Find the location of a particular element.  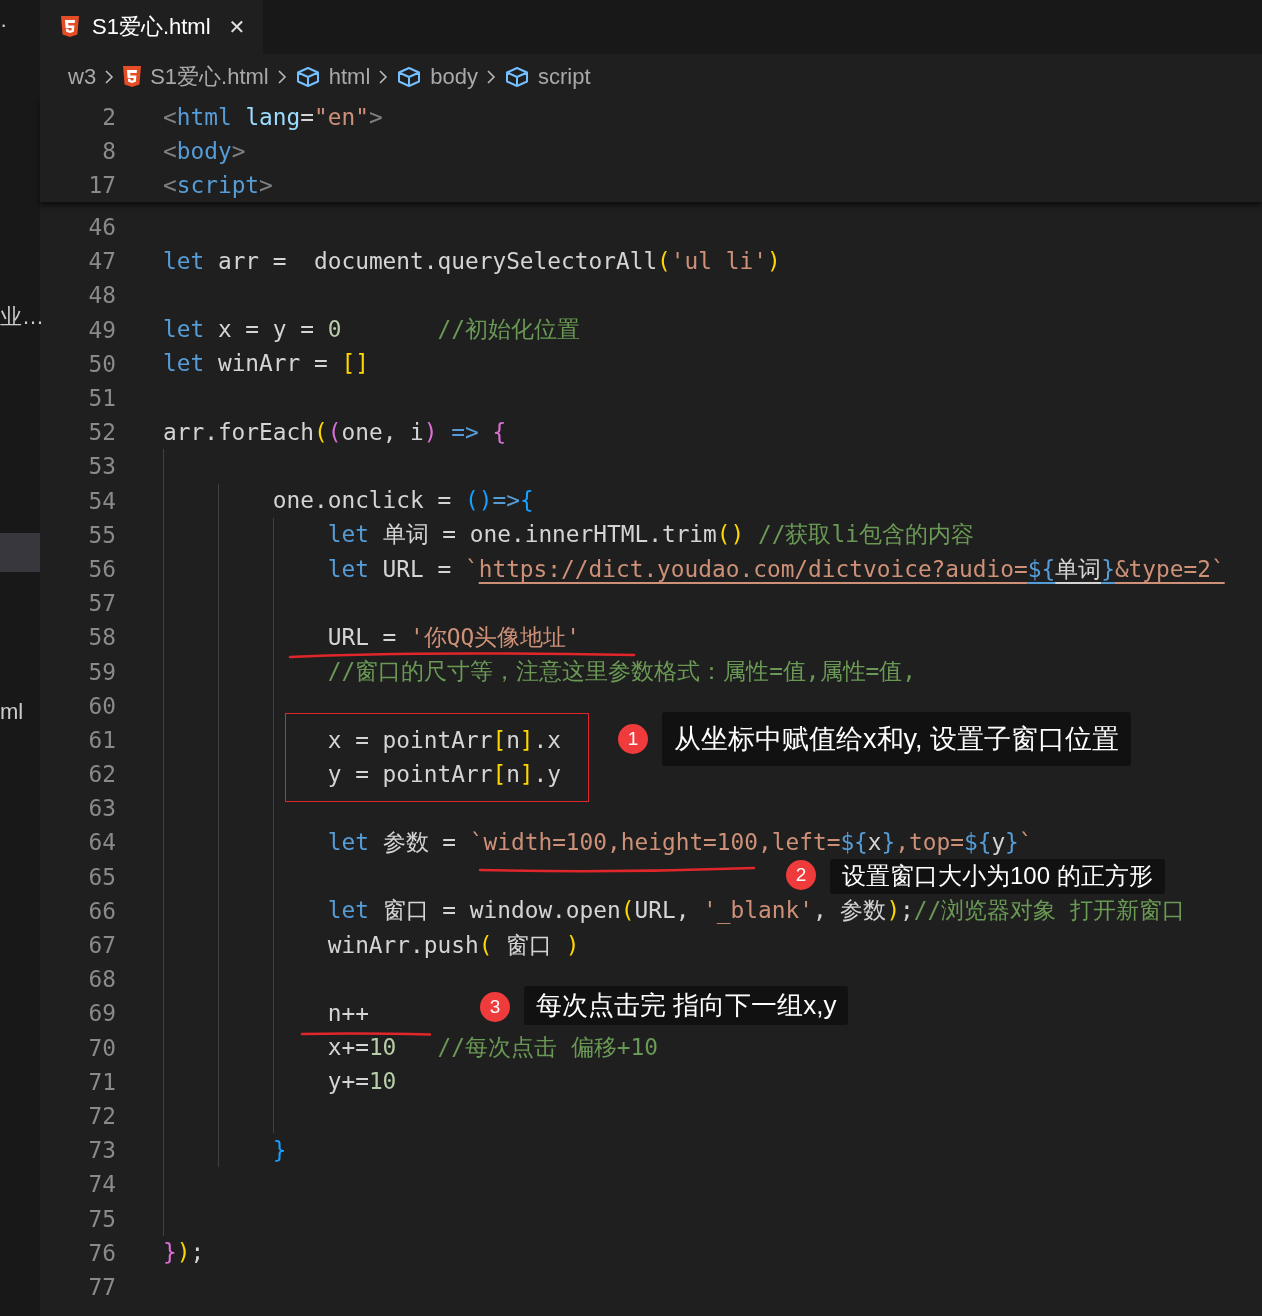

code-line: x = pointArr[n].x is located at coordinates (444, 740).